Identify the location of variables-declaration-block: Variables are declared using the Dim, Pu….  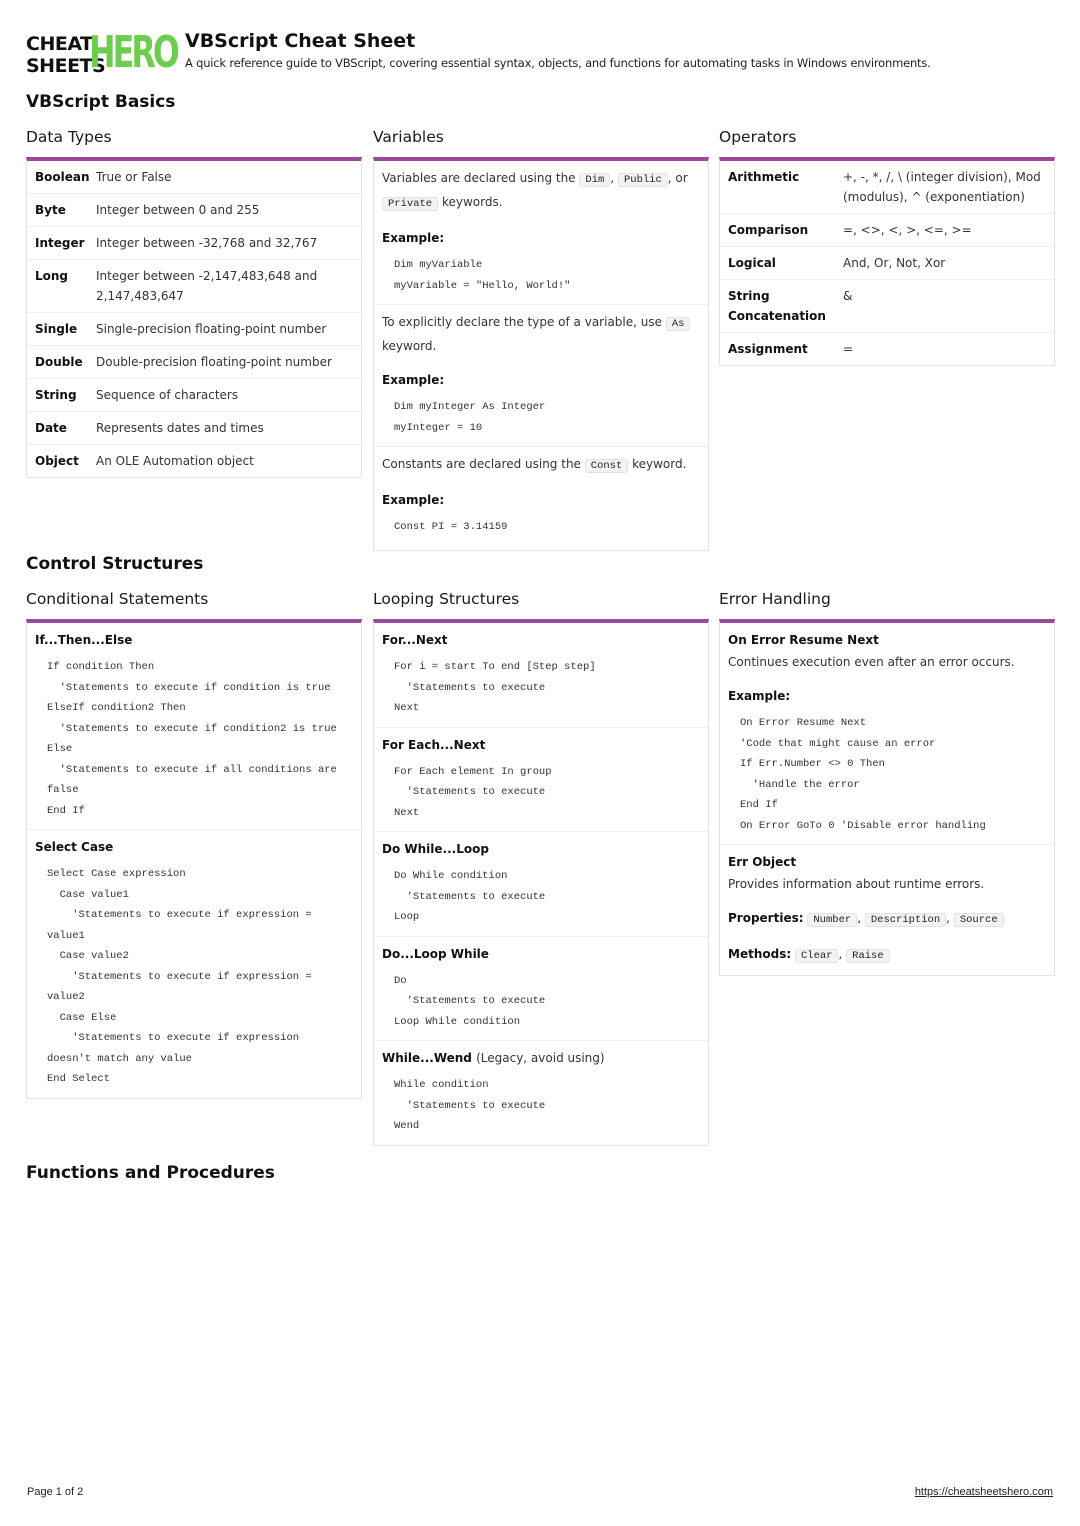
(541, 233).